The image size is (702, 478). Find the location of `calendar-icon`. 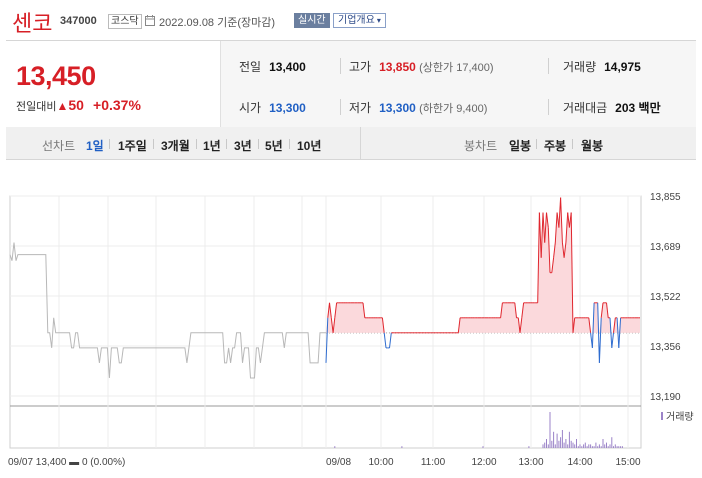

calendar-icon is located at coordinates (150, 20).